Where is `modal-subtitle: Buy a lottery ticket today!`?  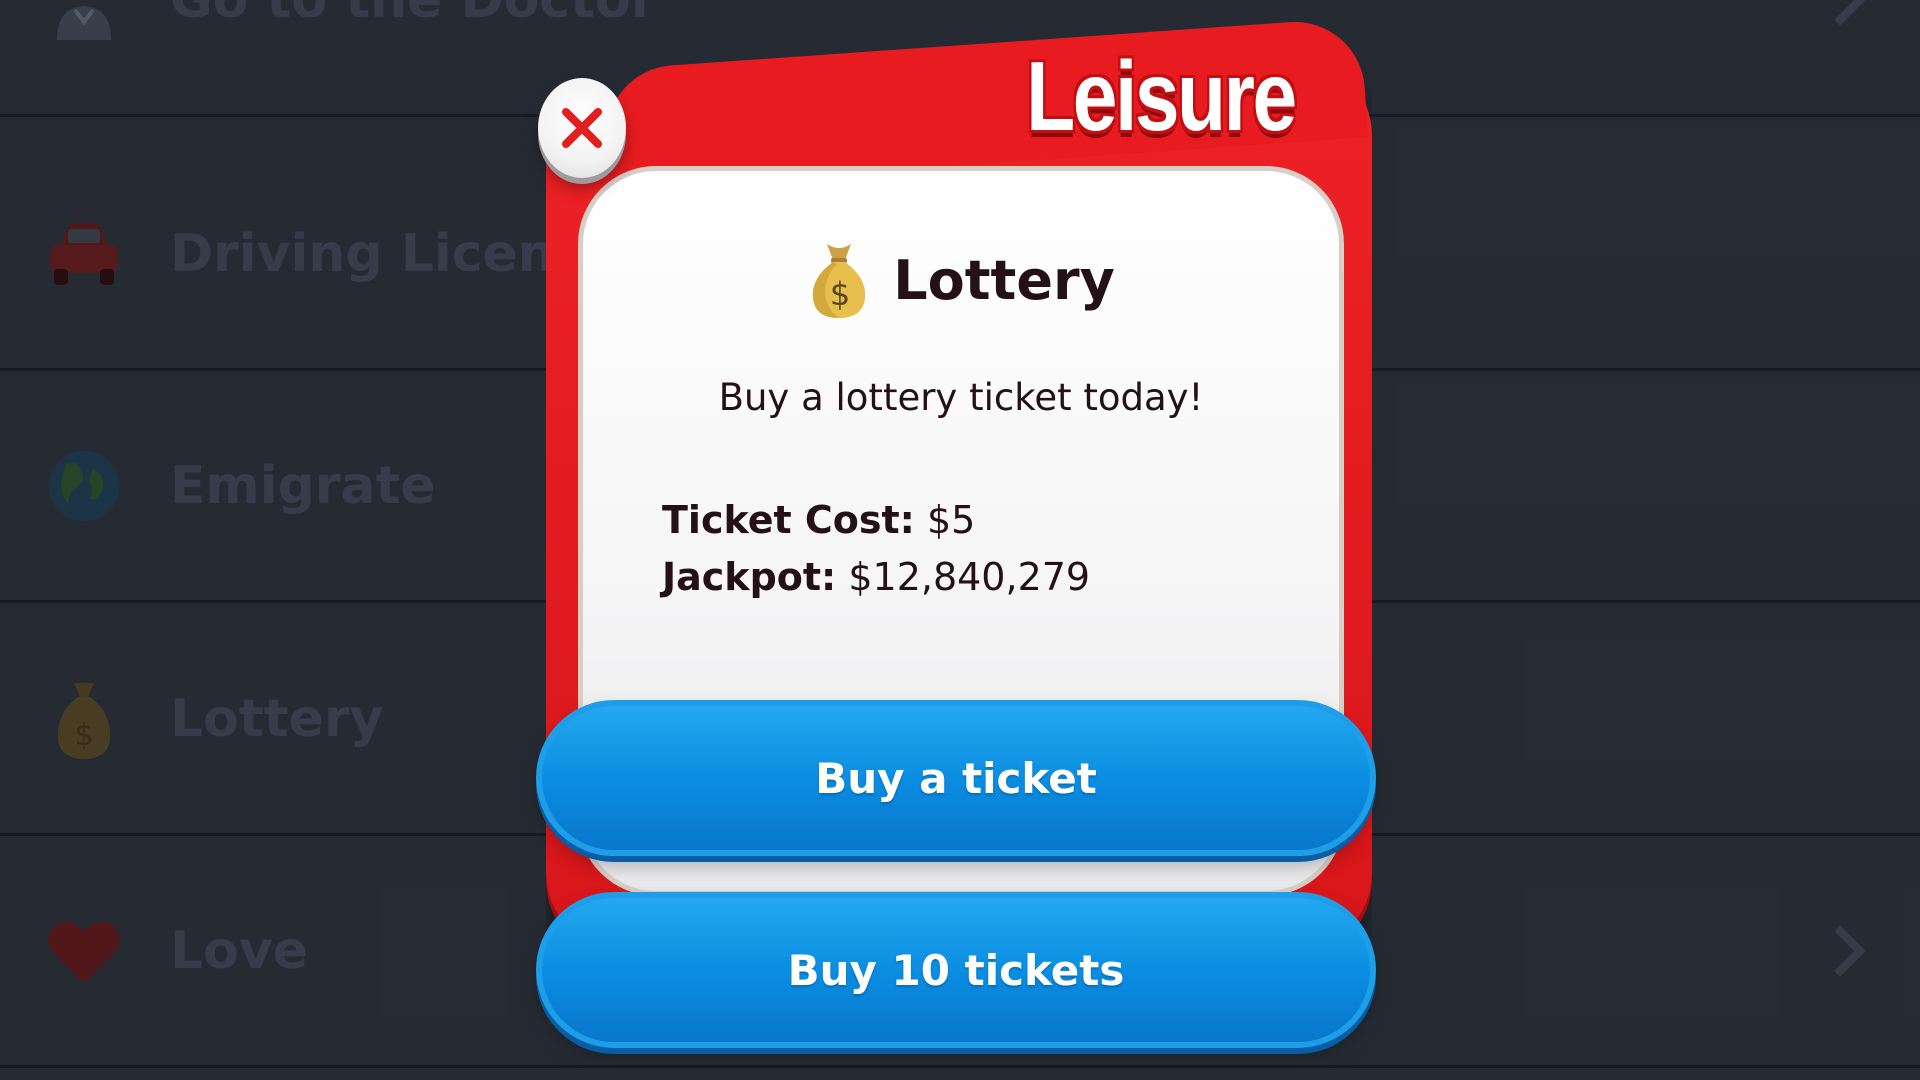 modal-subtitle: Buy a lottery ticket today! is located at coordinates (961, 397).